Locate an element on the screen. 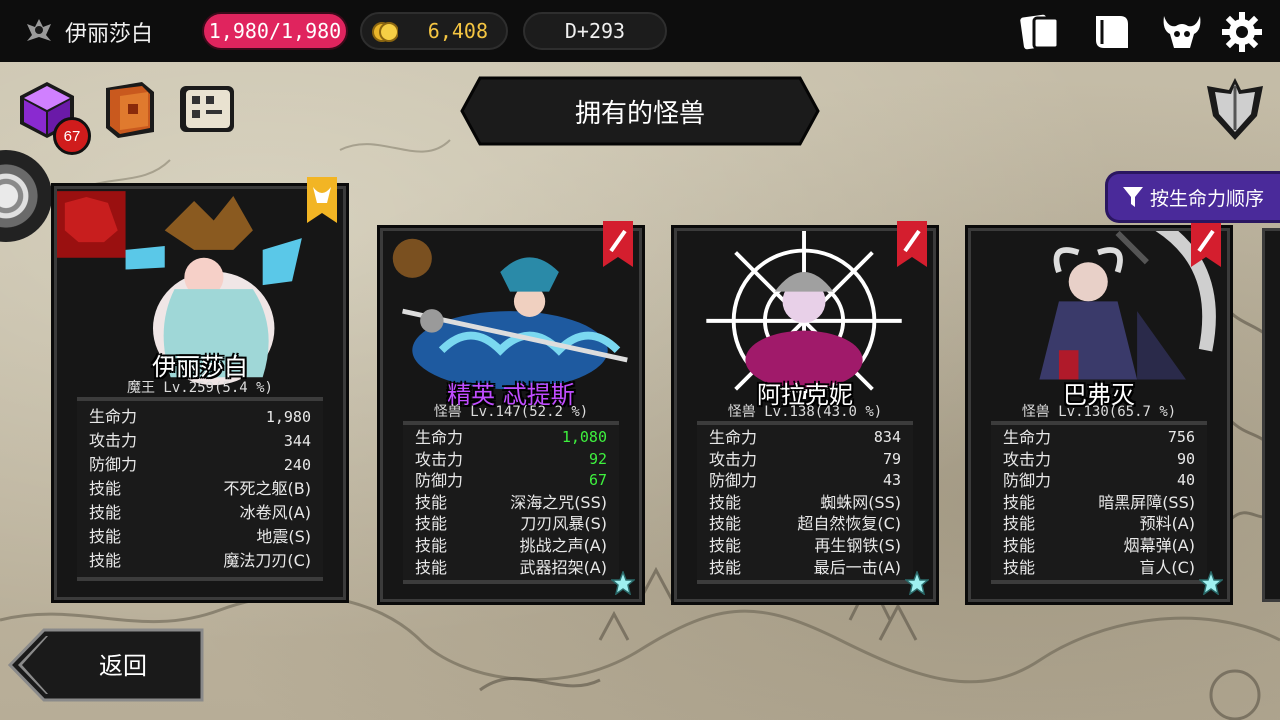  notification-badge: 67 is located at coordinates (72, 136).